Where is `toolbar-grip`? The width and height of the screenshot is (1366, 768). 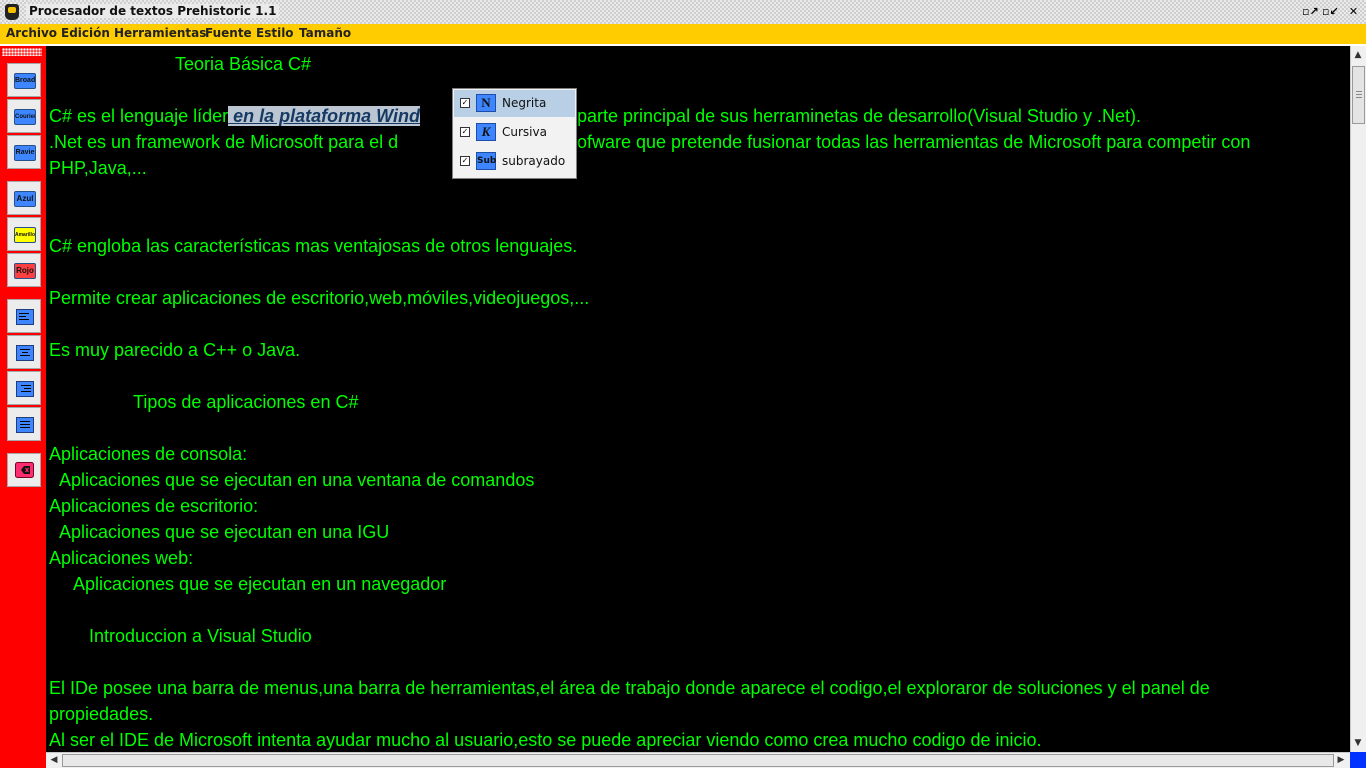
toolbar-grip is located at coordinates (22, 52).